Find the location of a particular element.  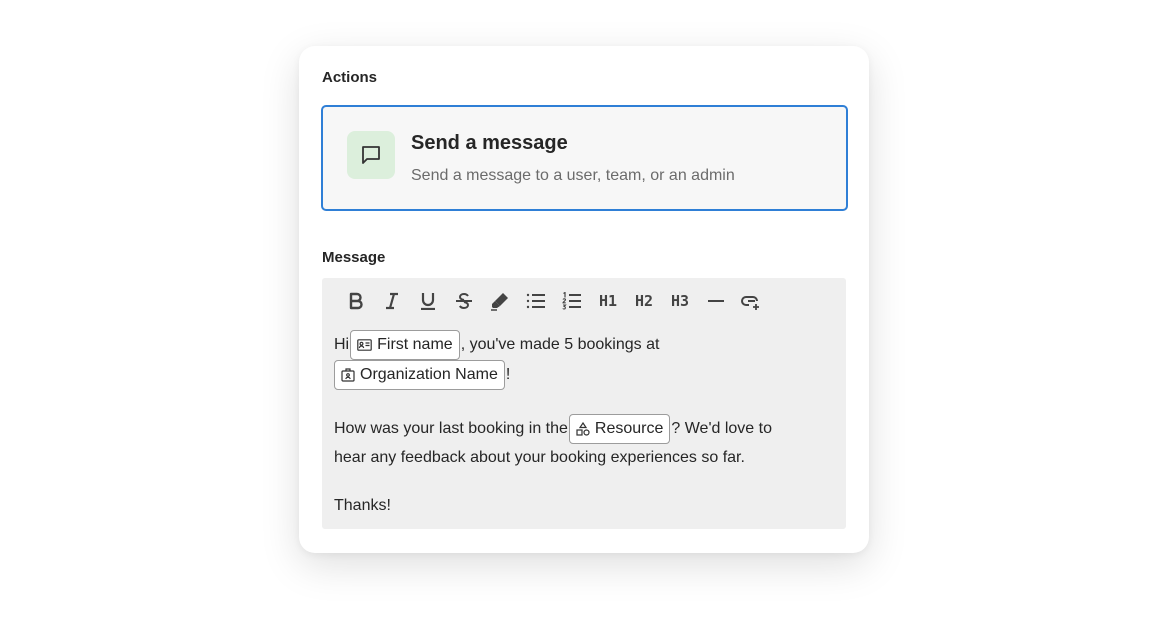

badge-id-icon is located at coordinates (348, 375).